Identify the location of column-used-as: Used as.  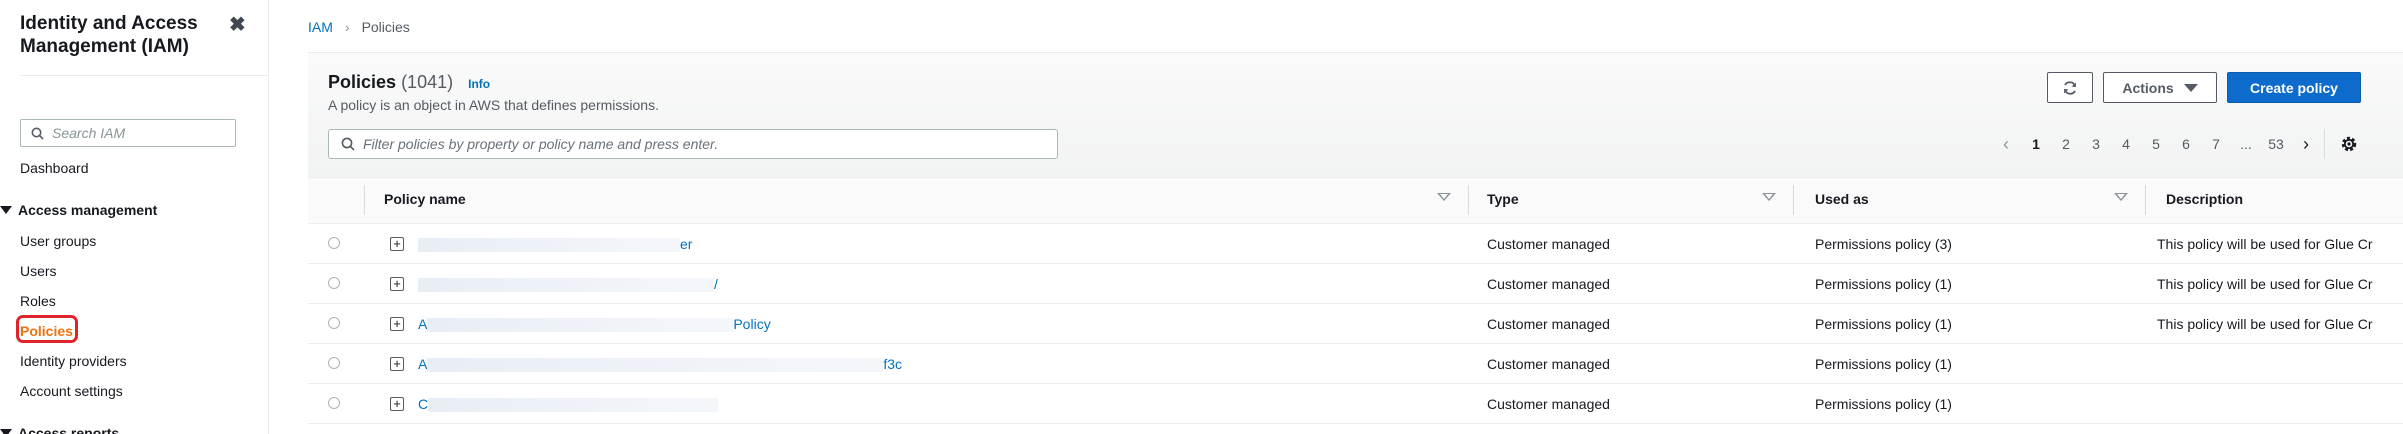
(1842, 199).